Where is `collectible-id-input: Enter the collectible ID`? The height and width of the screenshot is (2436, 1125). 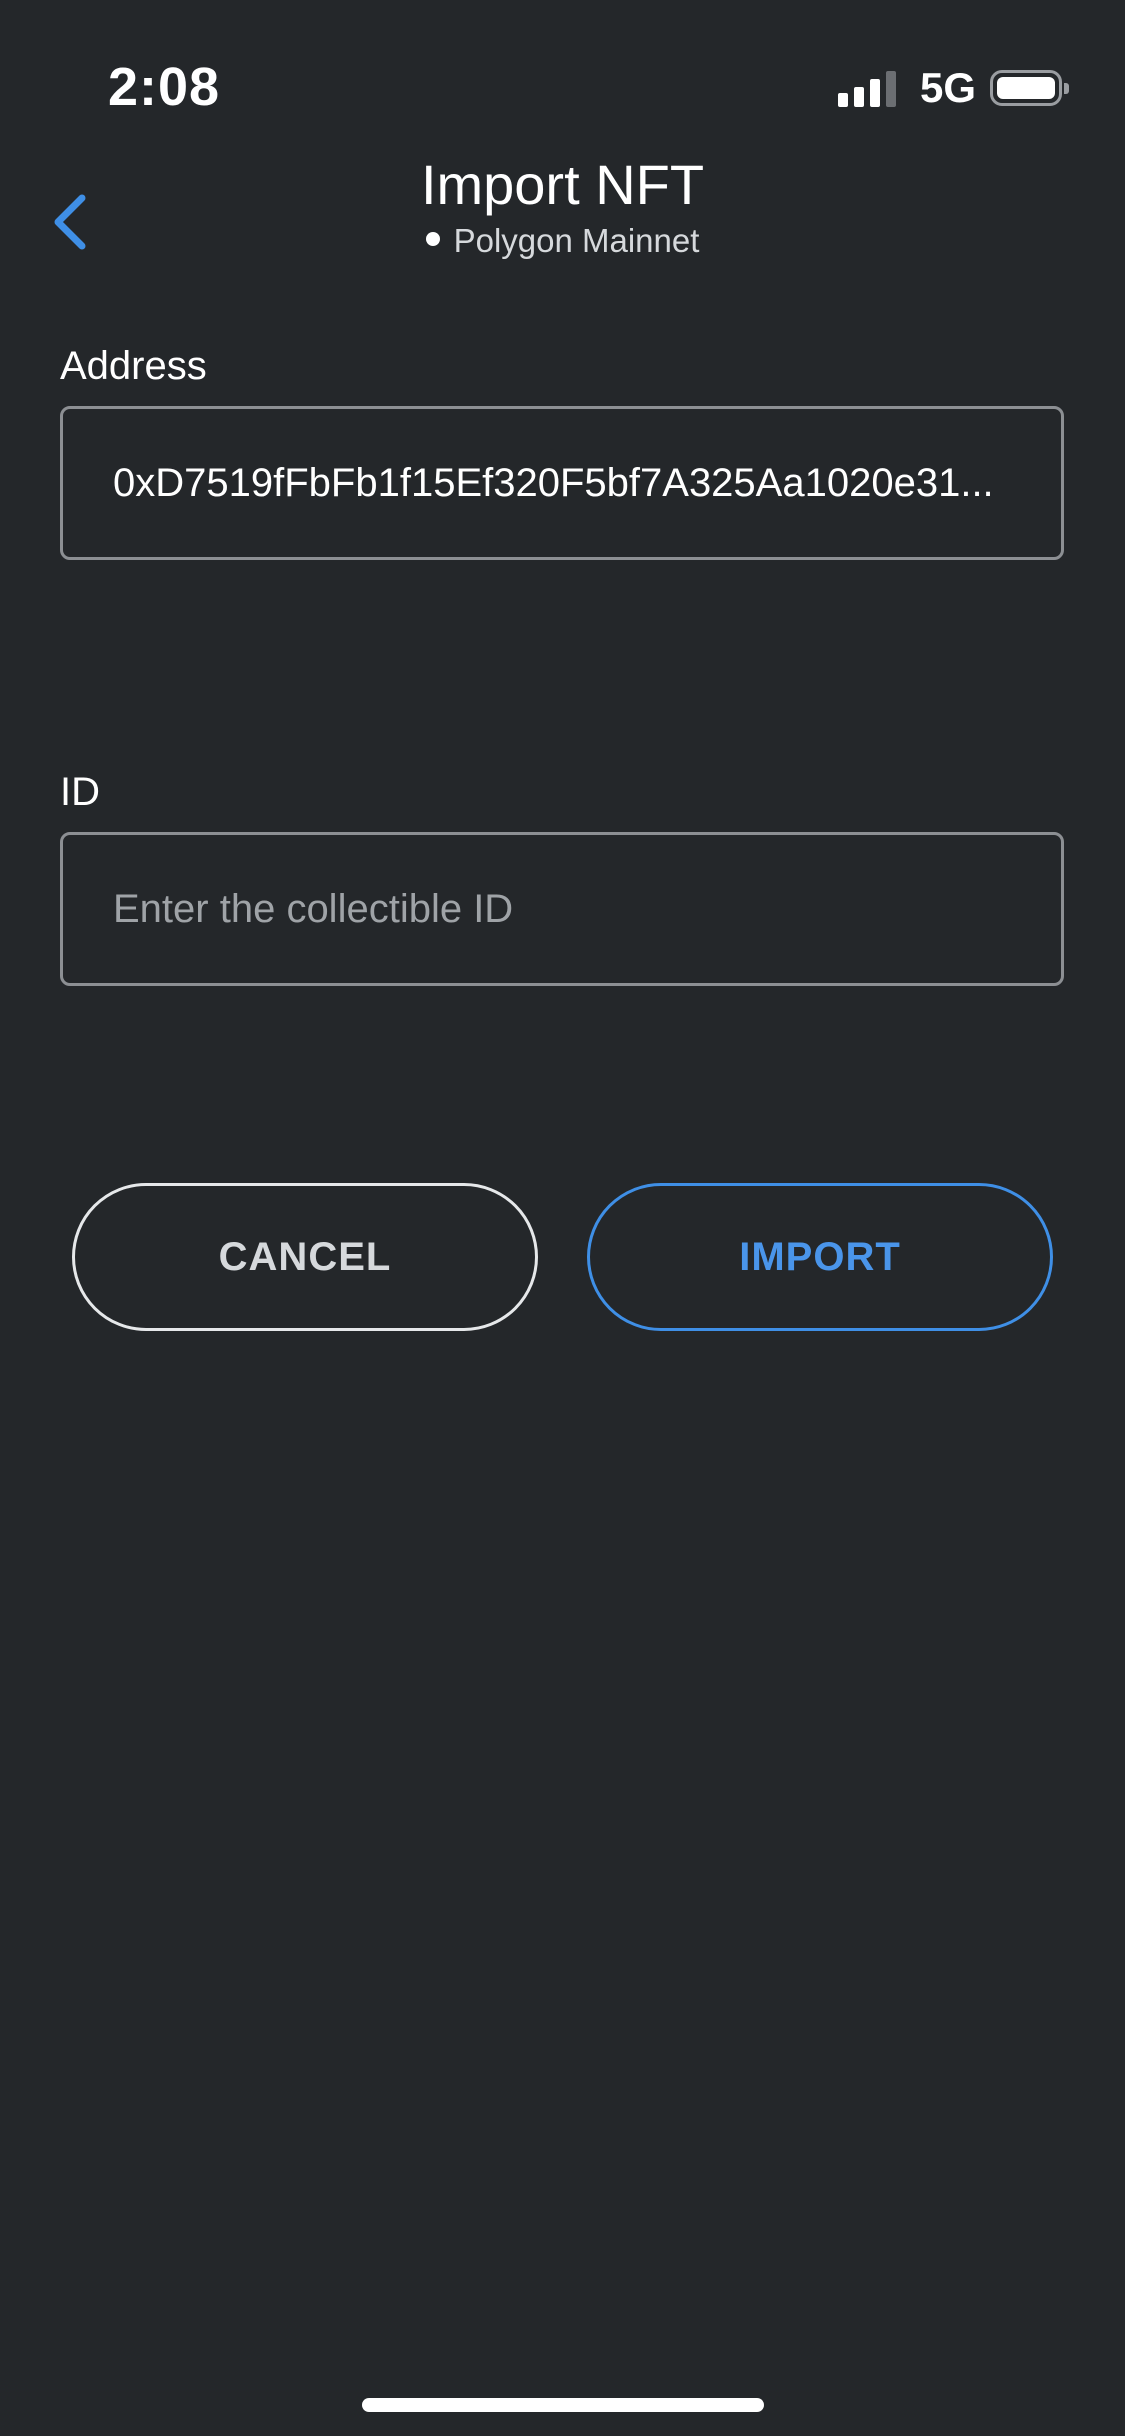 collectible-id-input: Enter the collectible ID is located at coordinates (562, 909).